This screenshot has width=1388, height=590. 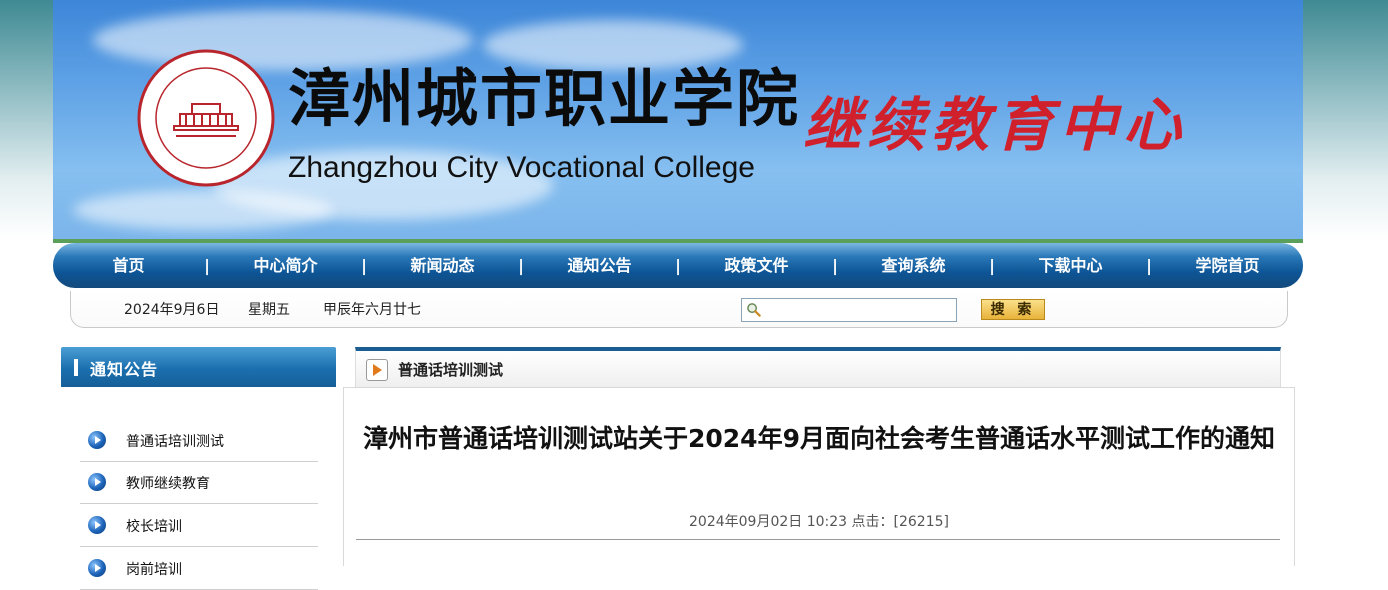 I want to click on nav-home: 首页, so click(x=128, y=265).